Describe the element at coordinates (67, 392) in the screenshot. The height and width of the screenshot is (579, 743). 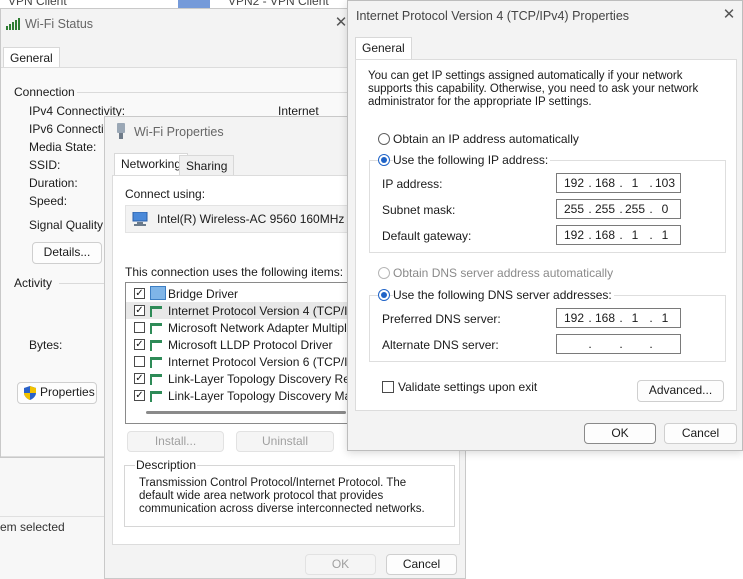
I see `properties-button-label: Properties` at that location.